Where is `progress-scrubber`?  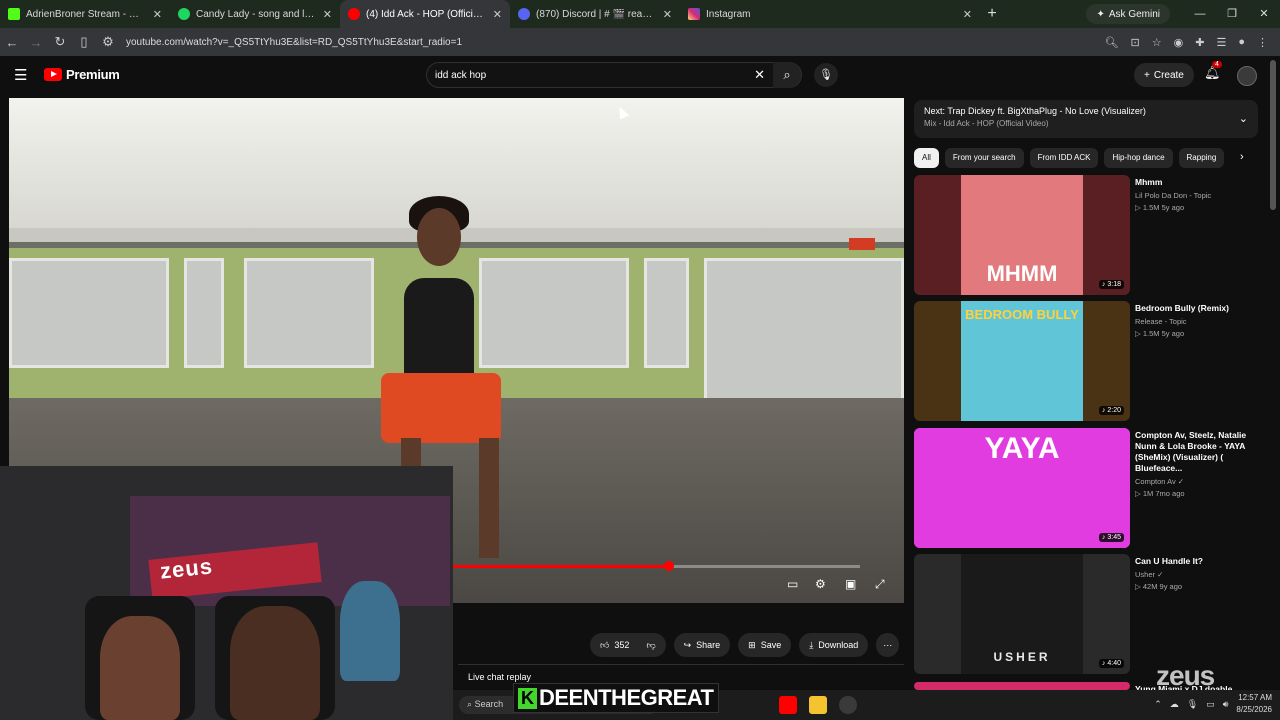
progress-scrubber is located at coordinates (668, 566).